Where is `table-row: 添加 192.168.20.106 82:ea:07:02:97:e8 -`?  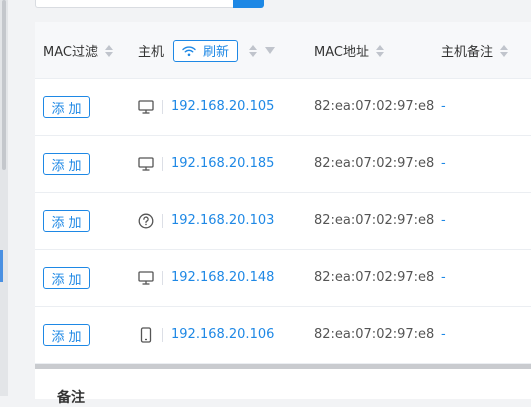
table-row: 添加 192.168.20.106 82:ea:07:02:97:e8 - is located at coordinates (283, 335).